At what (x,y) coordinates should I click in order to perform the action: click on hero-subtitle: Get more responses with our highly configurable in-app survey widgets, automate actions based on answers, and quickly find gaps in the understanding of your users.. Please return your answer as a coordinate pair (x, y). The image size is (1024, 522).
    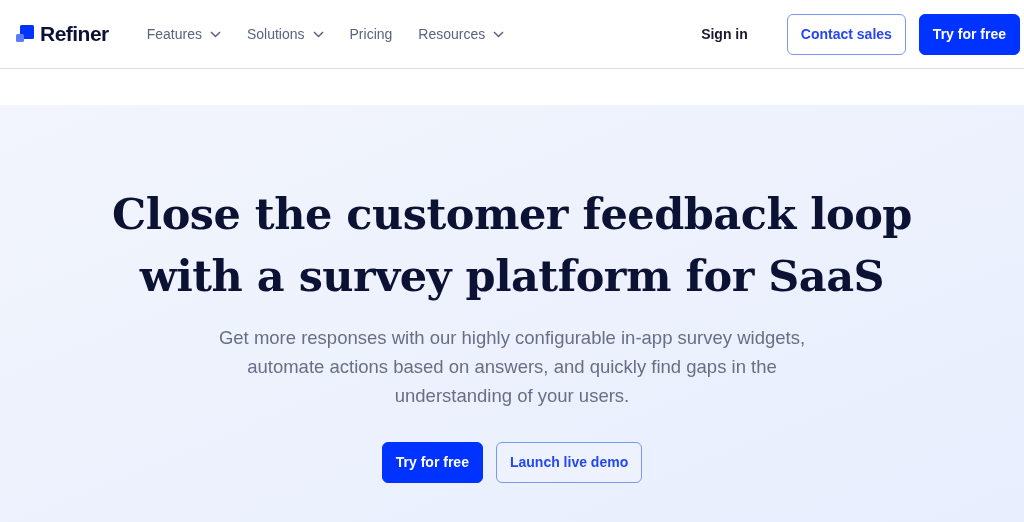
    Looking at the image, I should click on (512, 367).